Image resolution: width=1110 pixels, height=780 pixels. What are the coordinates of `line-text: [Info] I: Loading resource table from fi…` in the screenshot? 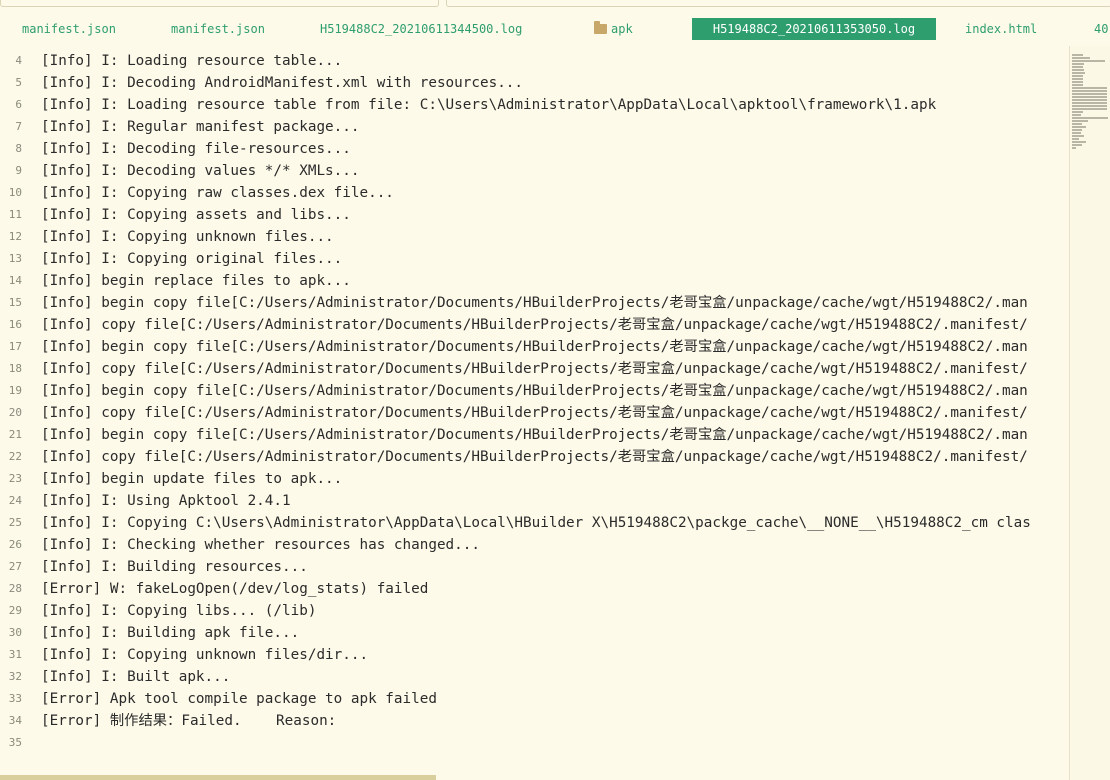 It's located at (489, 105).